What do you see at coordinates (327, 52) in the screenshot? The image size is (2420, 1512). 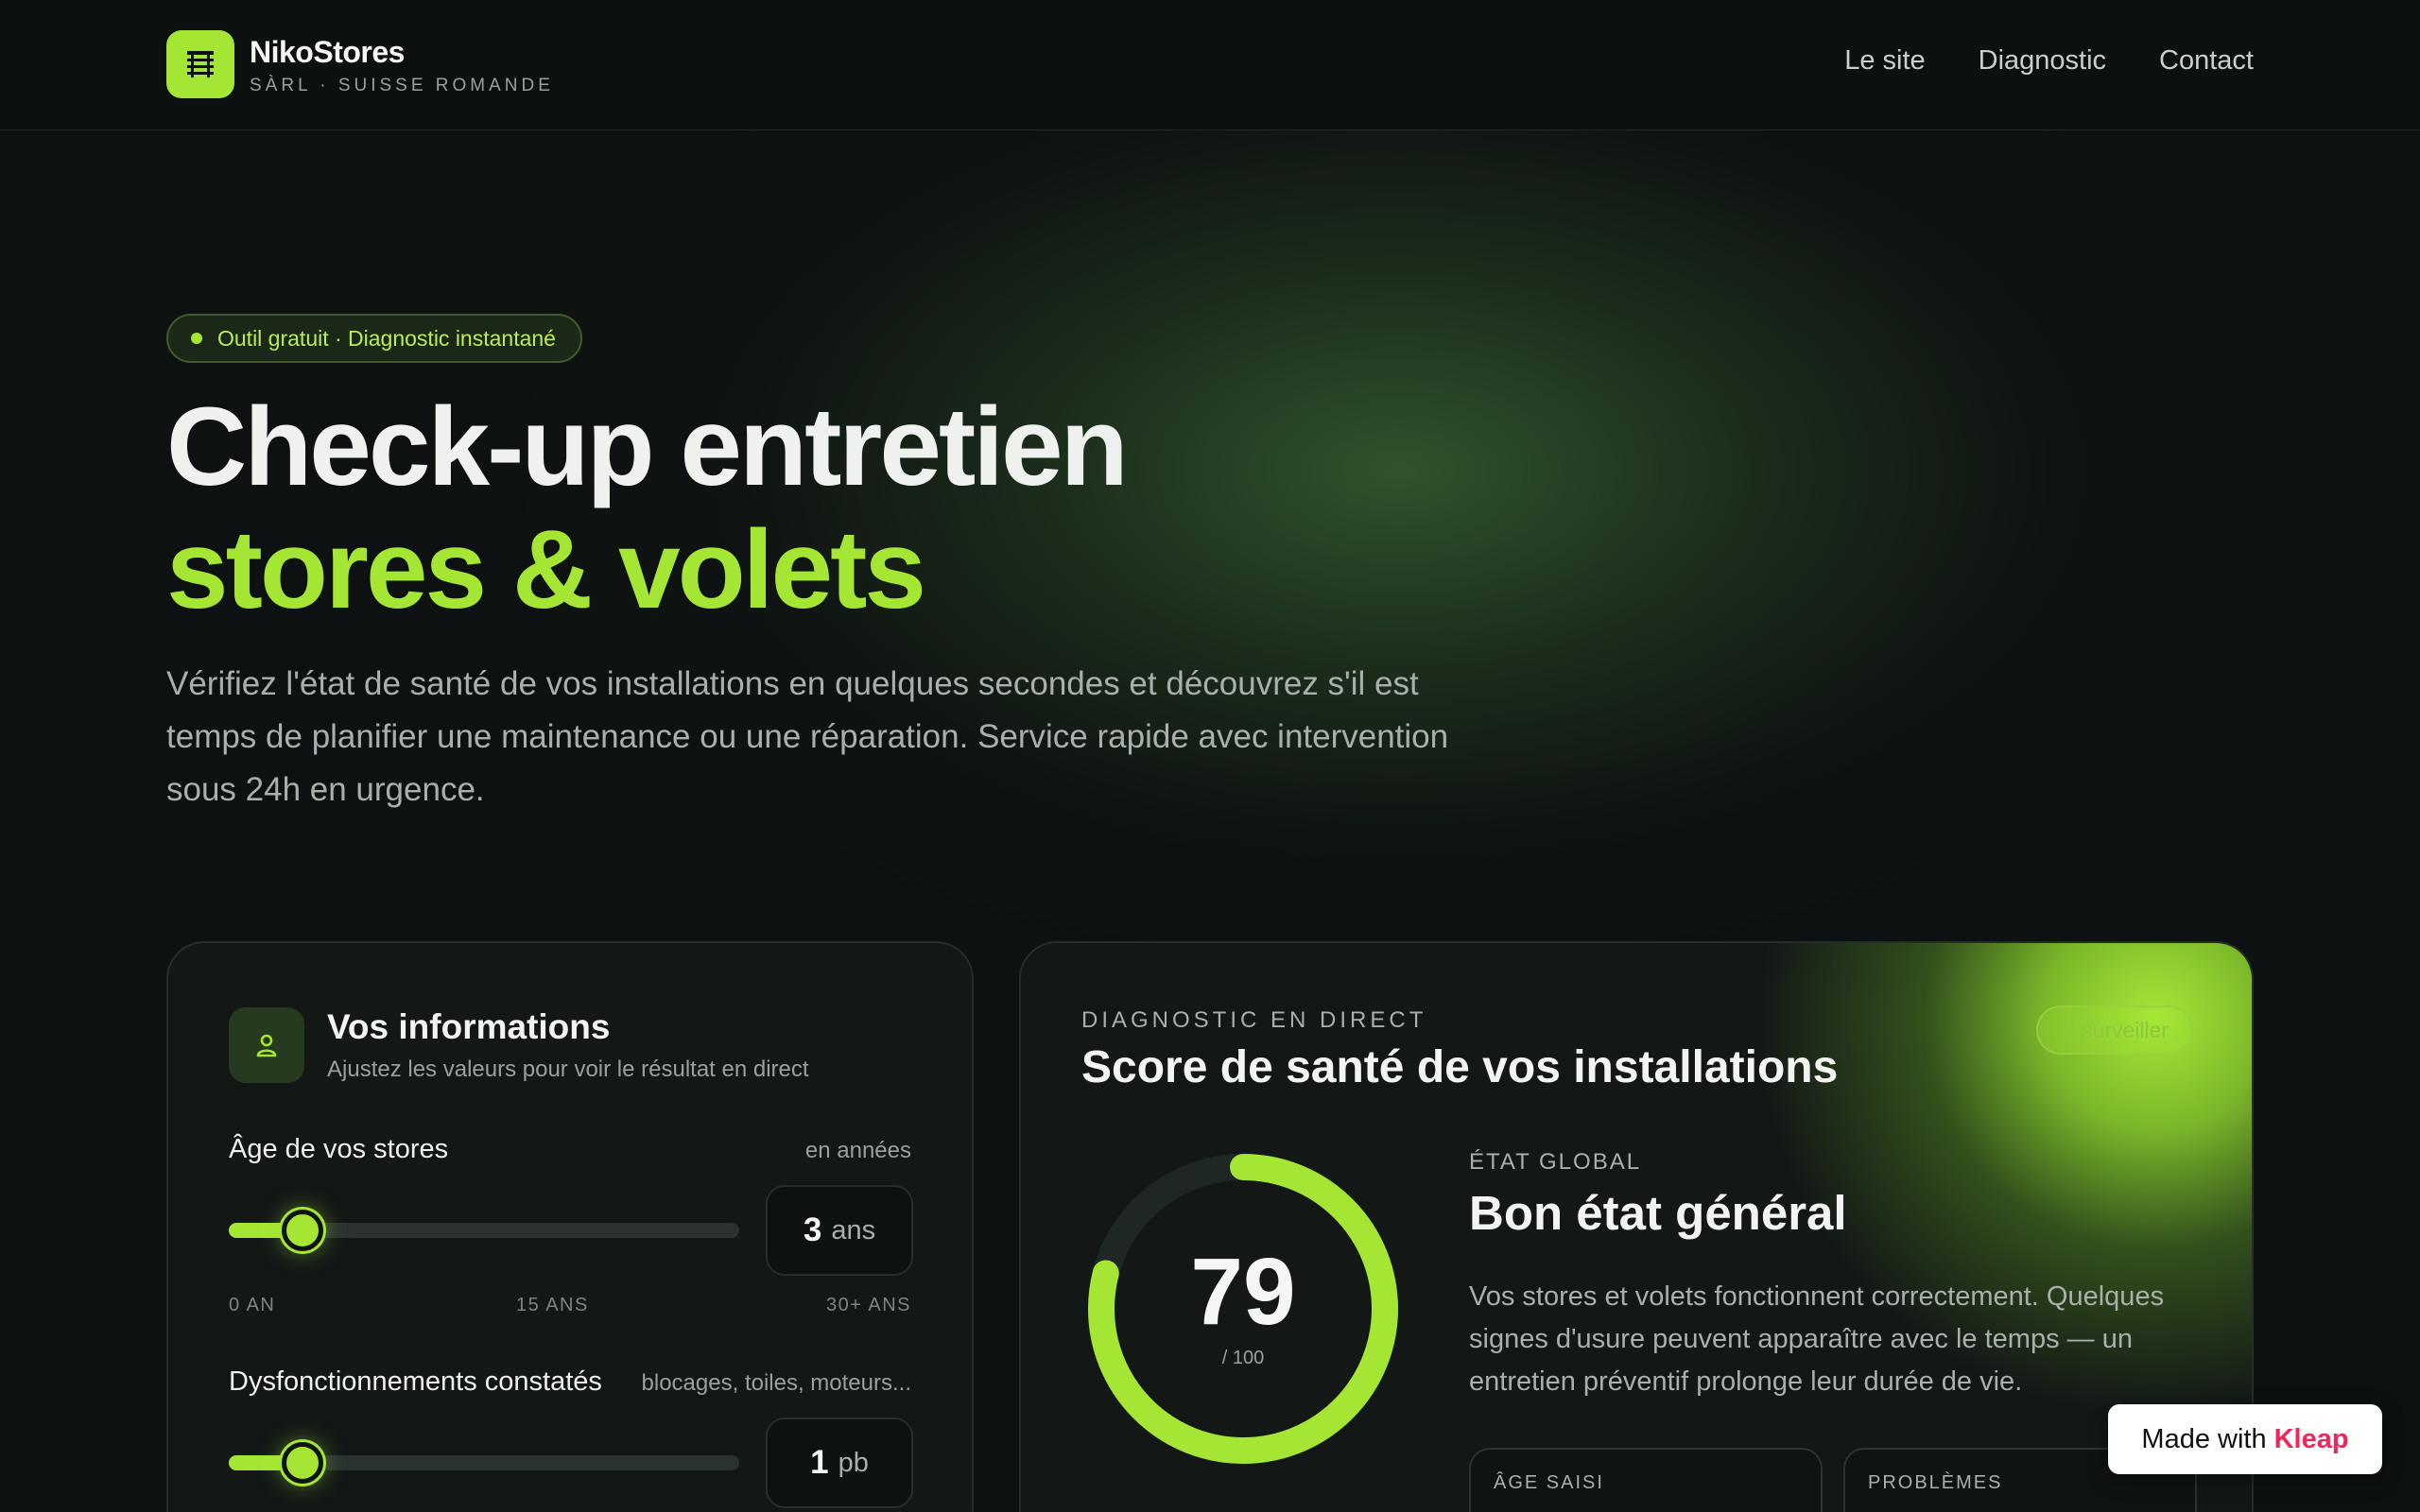 I see `brand-name: NikoStores` at bounding box center [327, 52].